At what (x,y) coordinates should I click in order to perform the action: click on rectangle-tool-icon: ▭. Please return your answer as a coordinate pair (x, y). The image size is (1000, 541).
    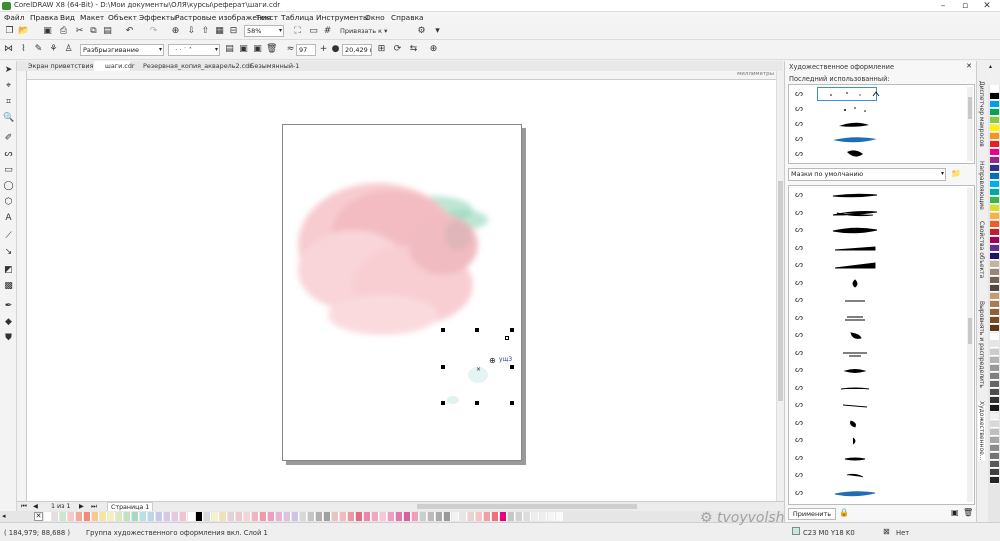
    Looking at the image, I should click on (8, 170).